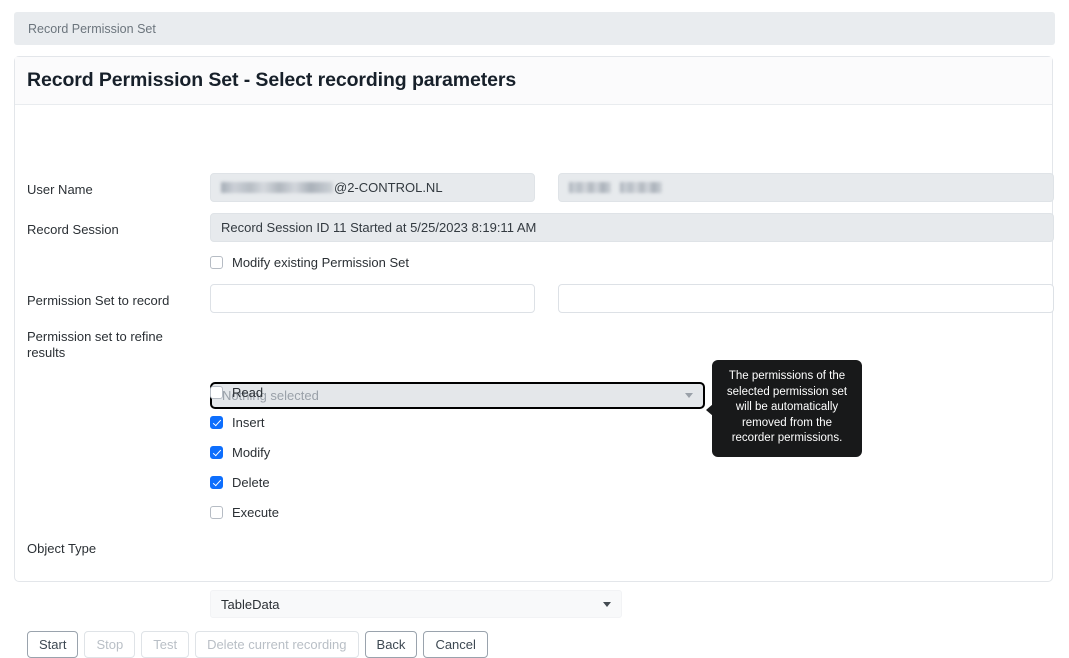  I want to click on modify-existing-permission-set-label: Modify existing Permission Set, so click(321, 262).